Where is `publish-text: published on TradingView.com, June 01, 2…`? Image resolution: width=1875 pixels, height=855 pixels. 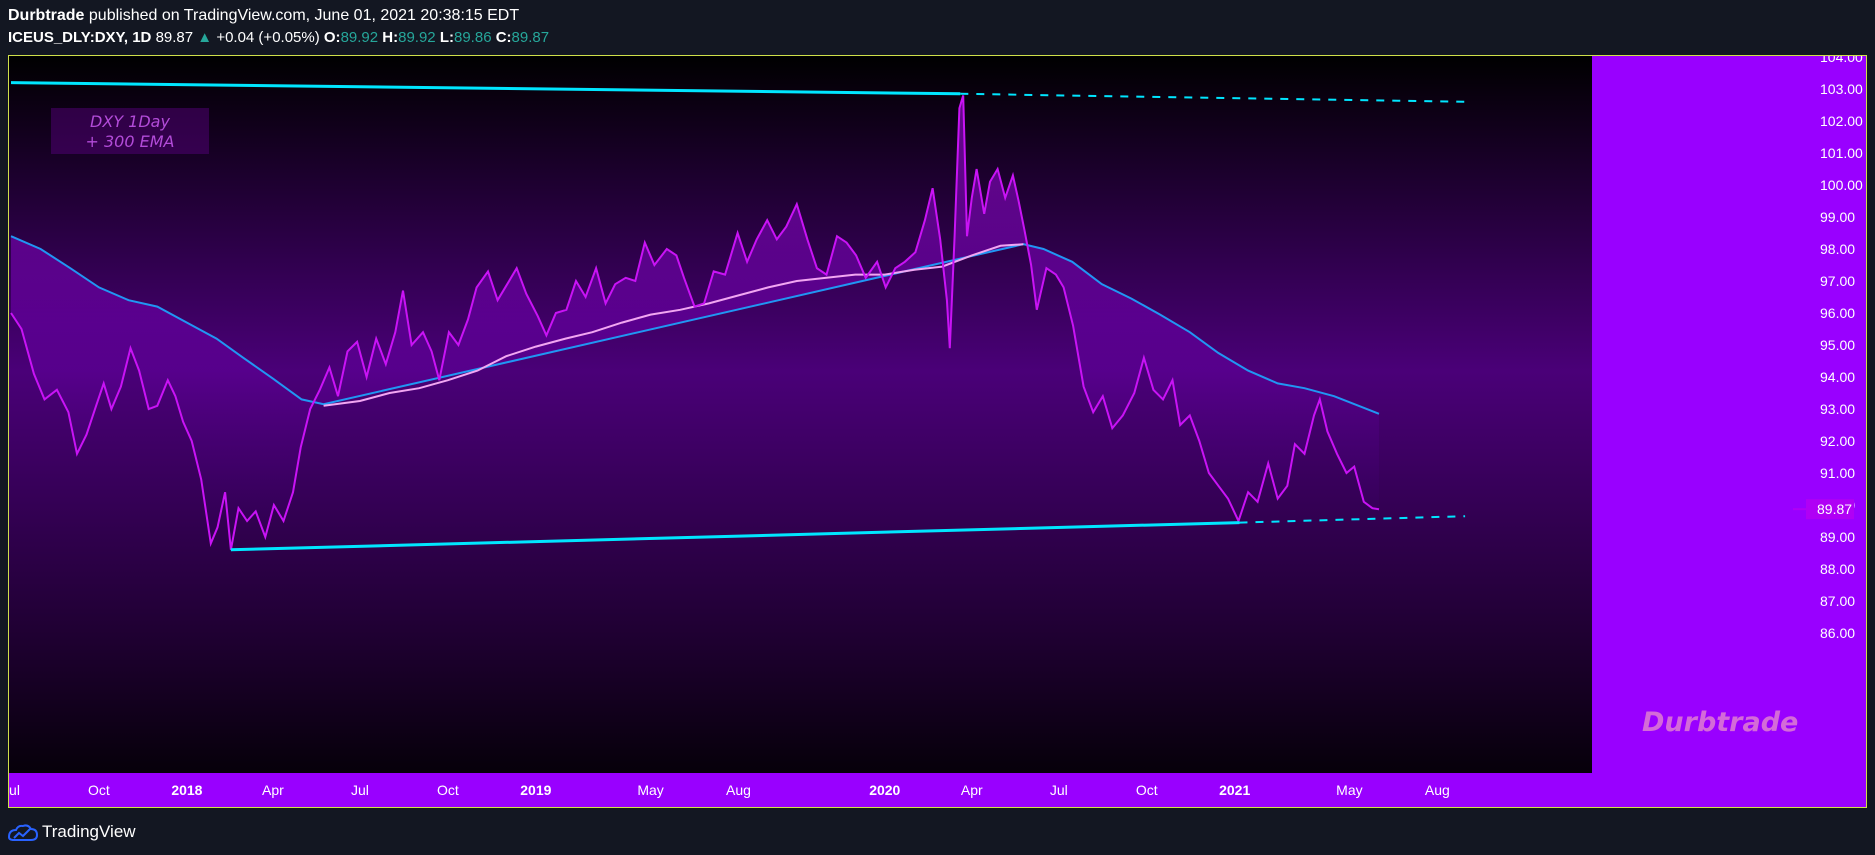
publish-text: published on TradingView.com, June 01, 2… is located at coordinates (304, 15).